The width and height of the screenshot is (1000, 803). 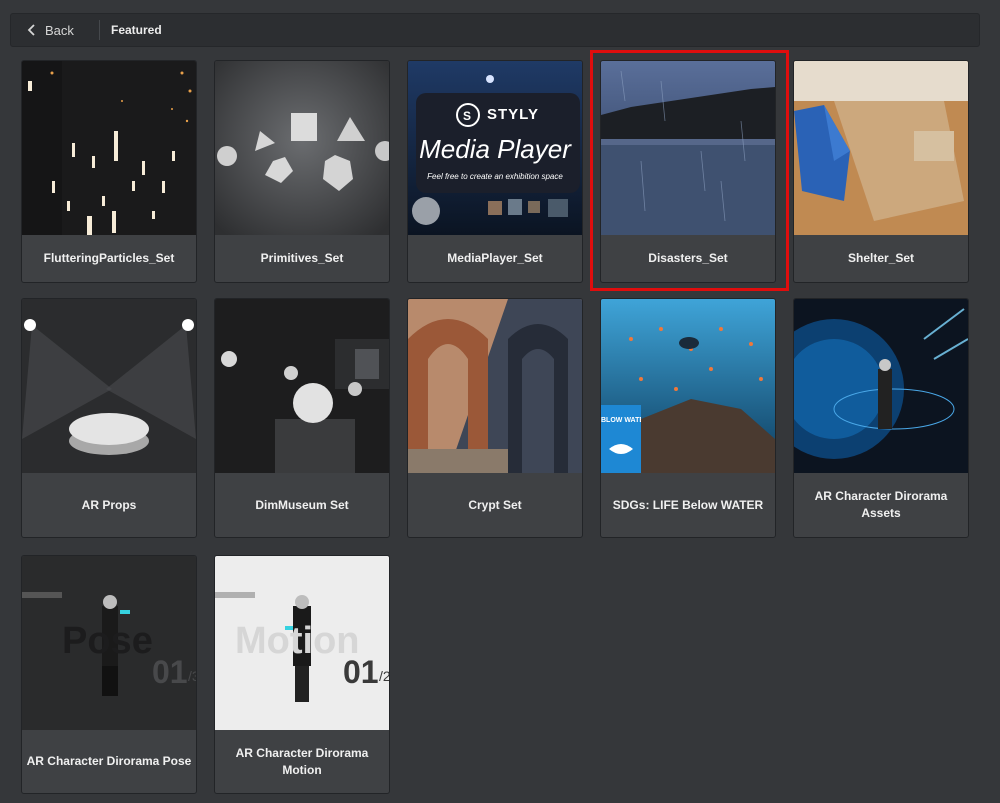 I want to click on toolbar-divider, so click(x=99, y=30).